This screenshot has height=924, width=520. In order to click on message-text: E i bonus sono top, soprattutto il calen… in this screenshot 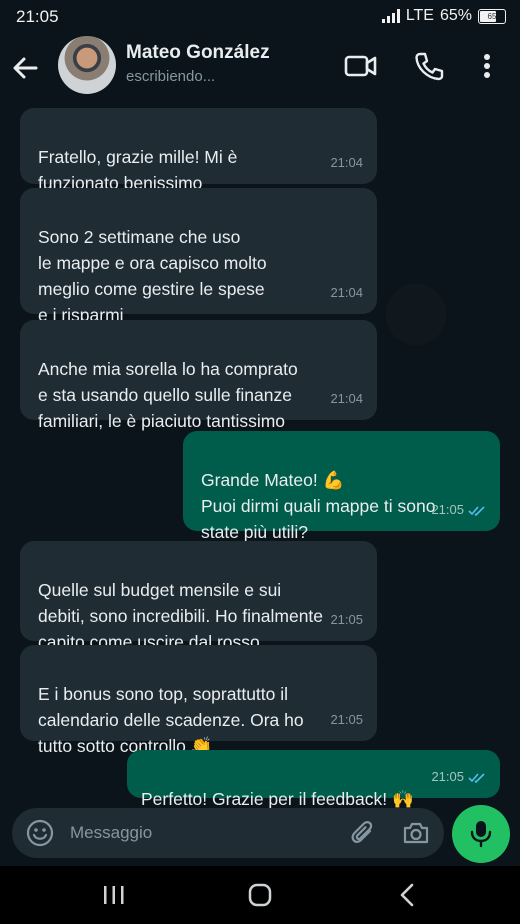, I will do `click(171, 720)`.